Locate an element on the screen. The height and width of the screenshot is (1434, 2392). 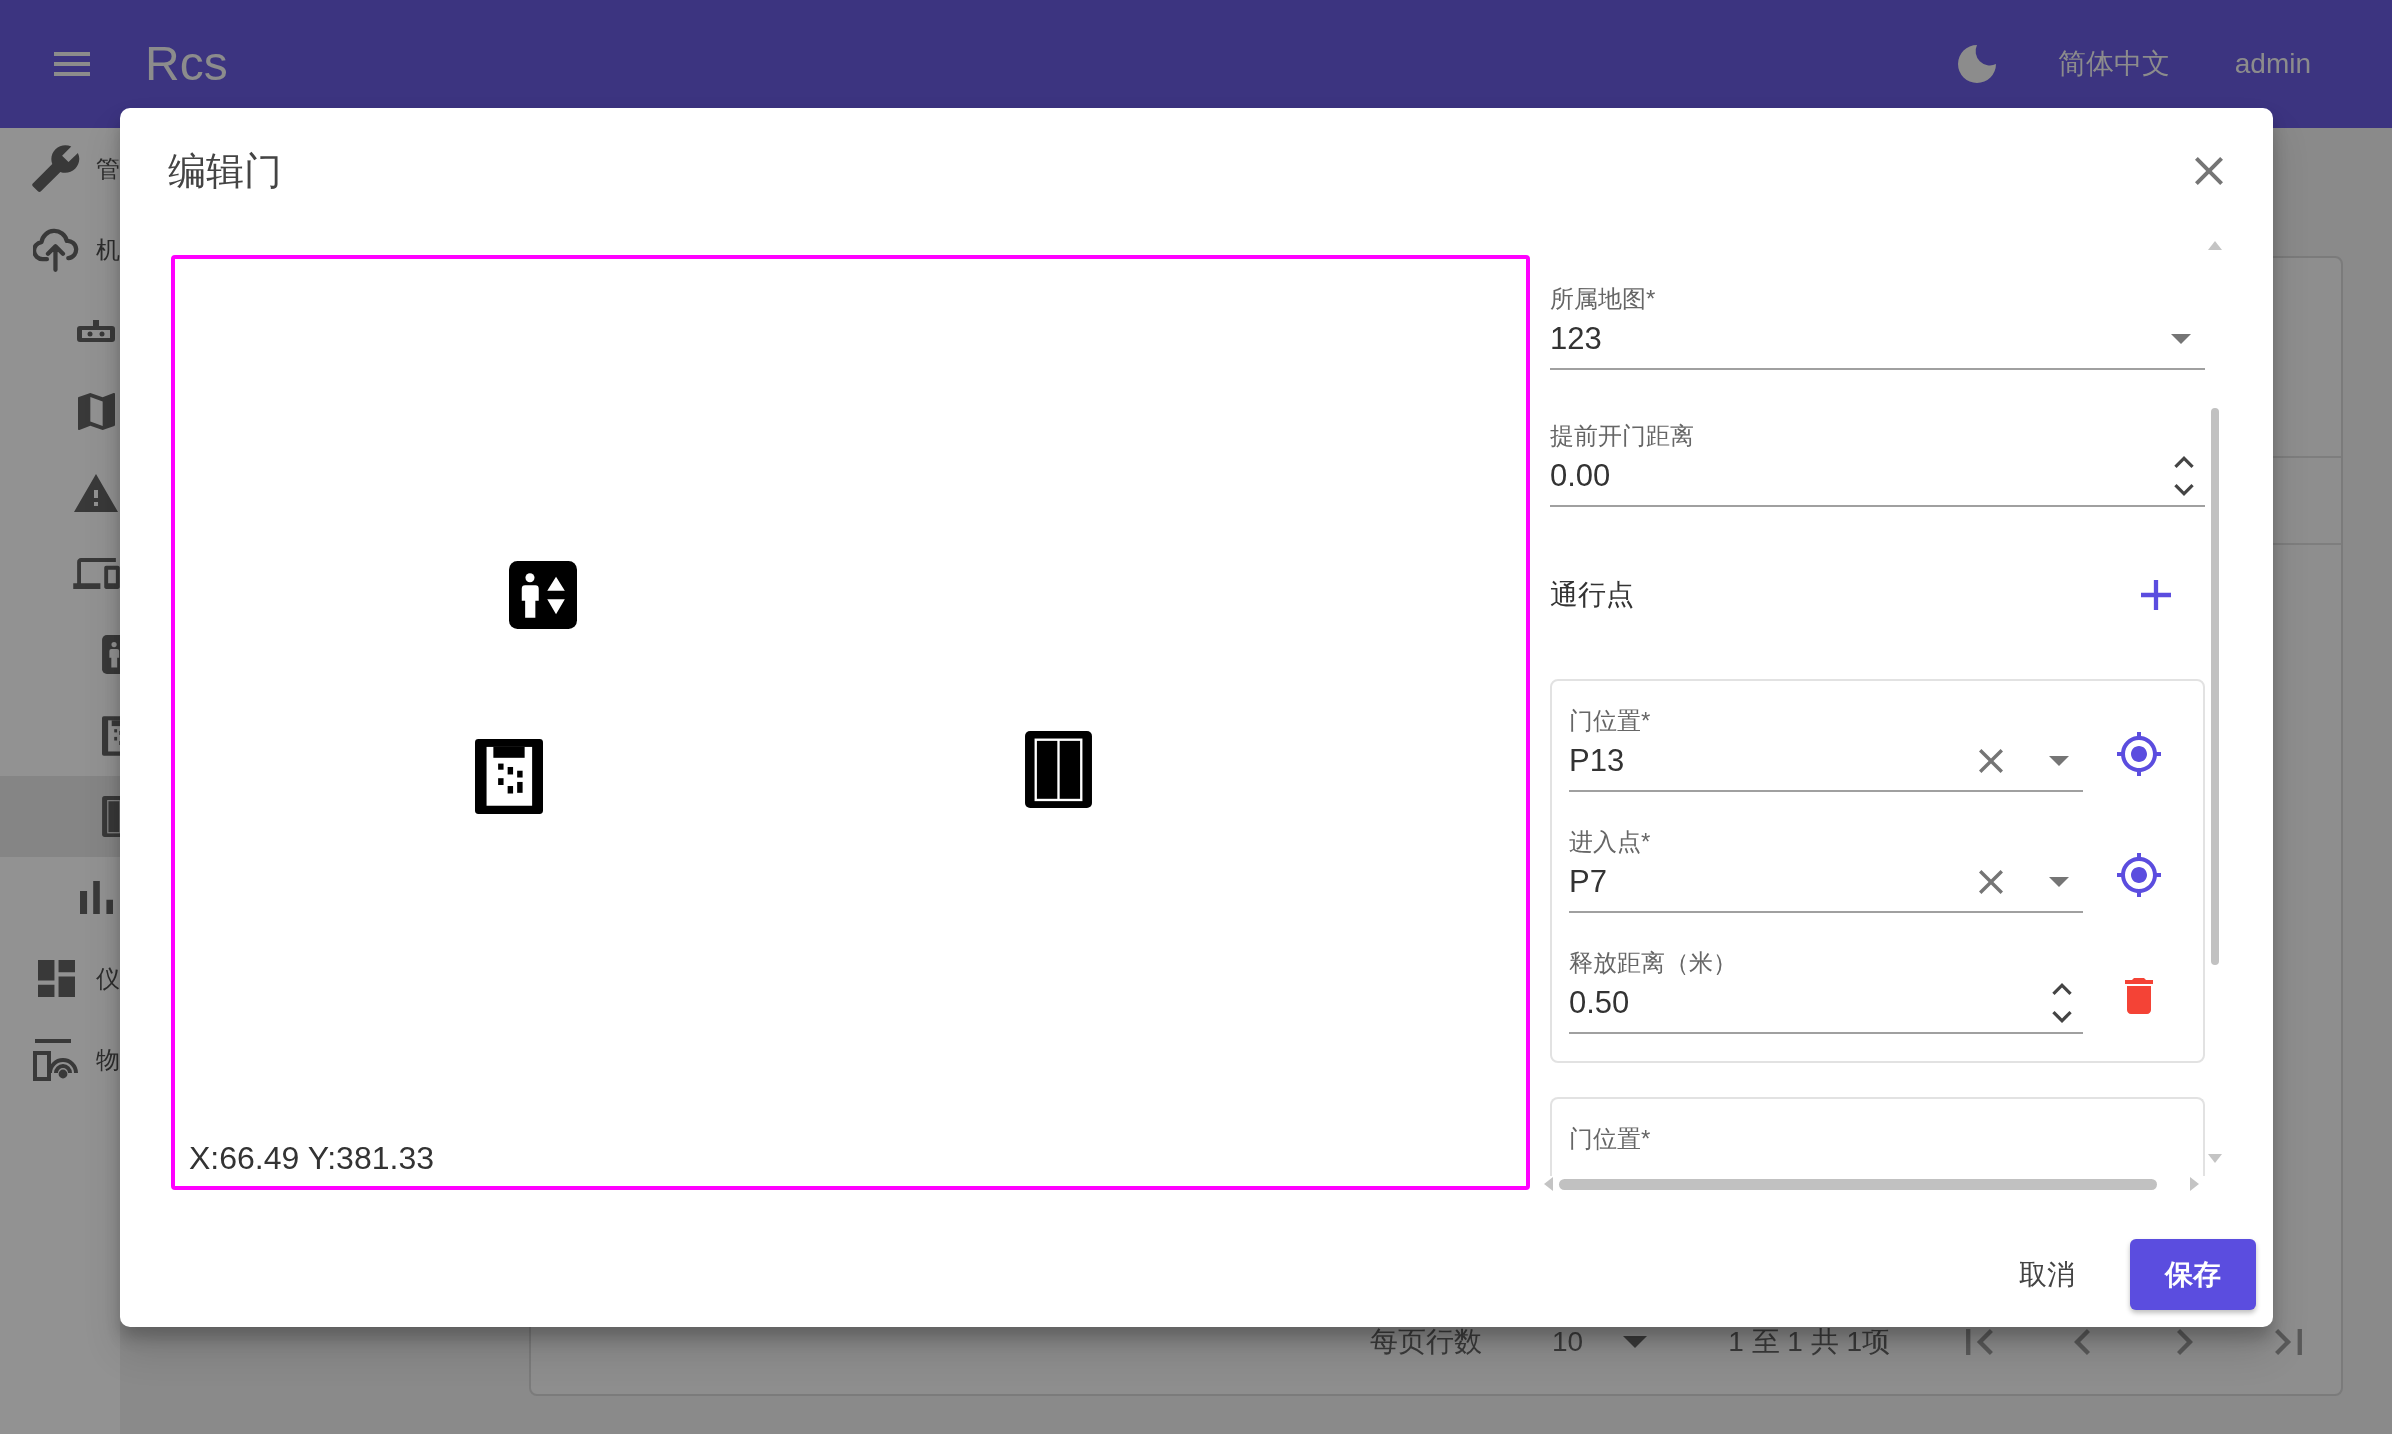
close-icon is located at coordinates (2209, 171).